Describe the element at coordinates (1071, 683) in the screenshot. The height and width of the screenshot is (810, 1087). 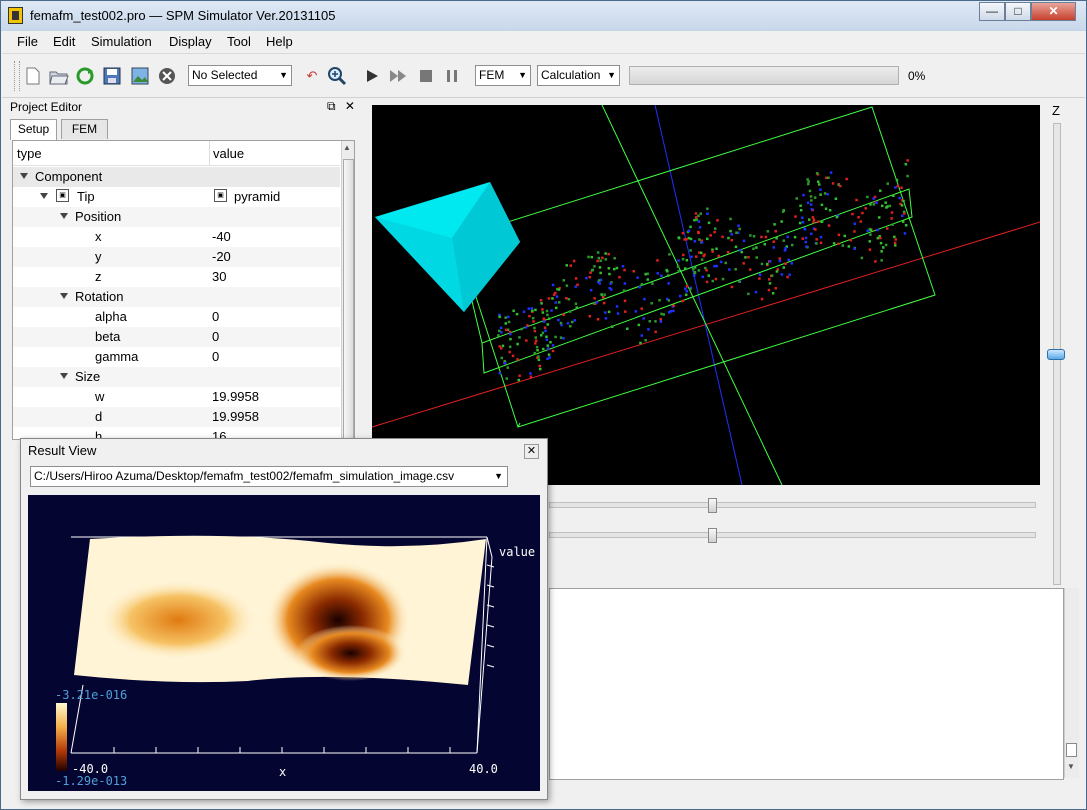
I see `console-scrollbar: ▼` at that location.